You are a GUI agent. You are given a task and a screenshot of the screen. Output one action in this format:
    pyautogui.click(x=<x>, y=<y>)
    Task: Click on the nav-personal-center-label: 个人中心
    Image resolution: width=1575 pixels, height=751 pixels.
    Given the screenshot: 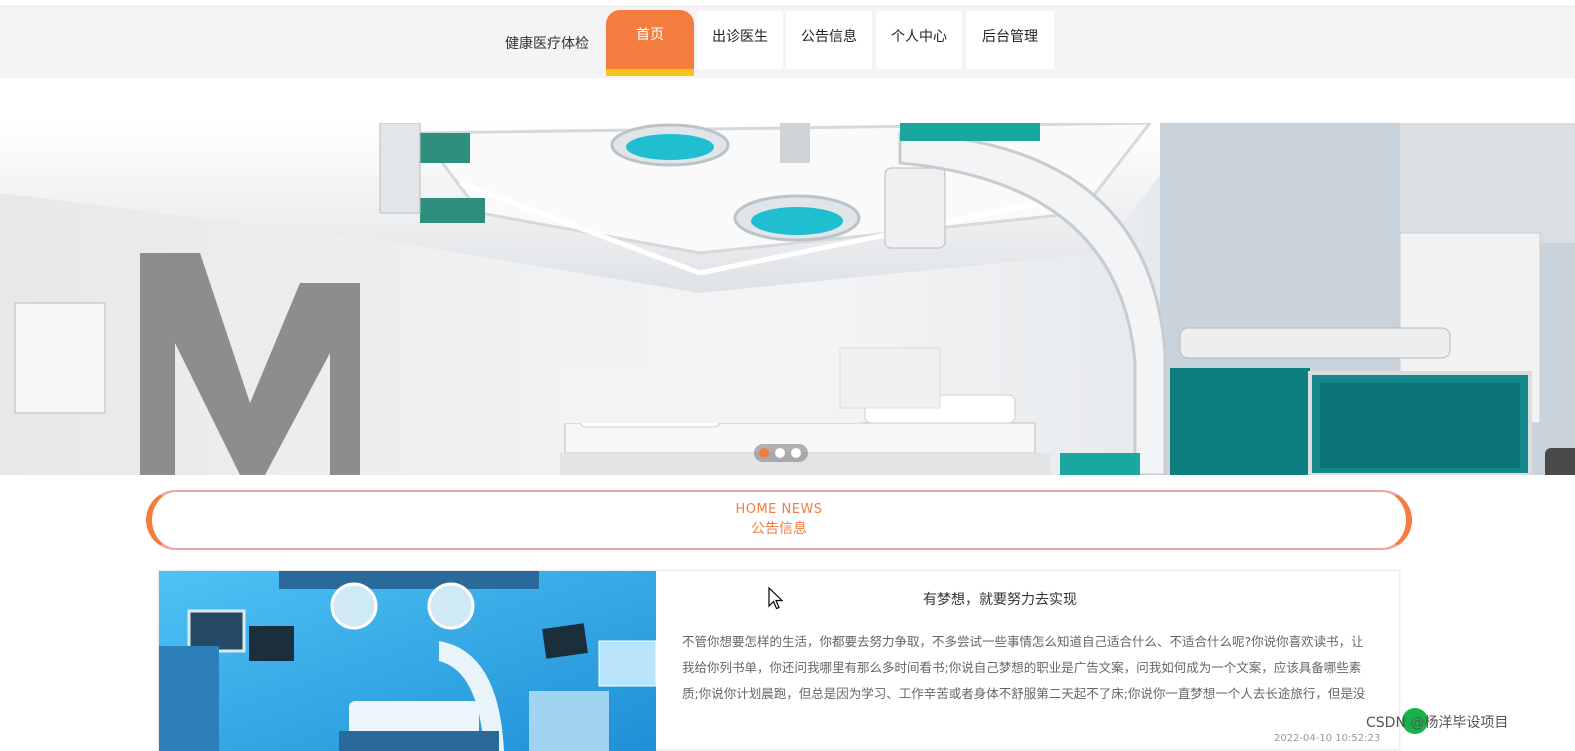 What is the action you would take?
    pyautogui.click(x=919, y=37)
    